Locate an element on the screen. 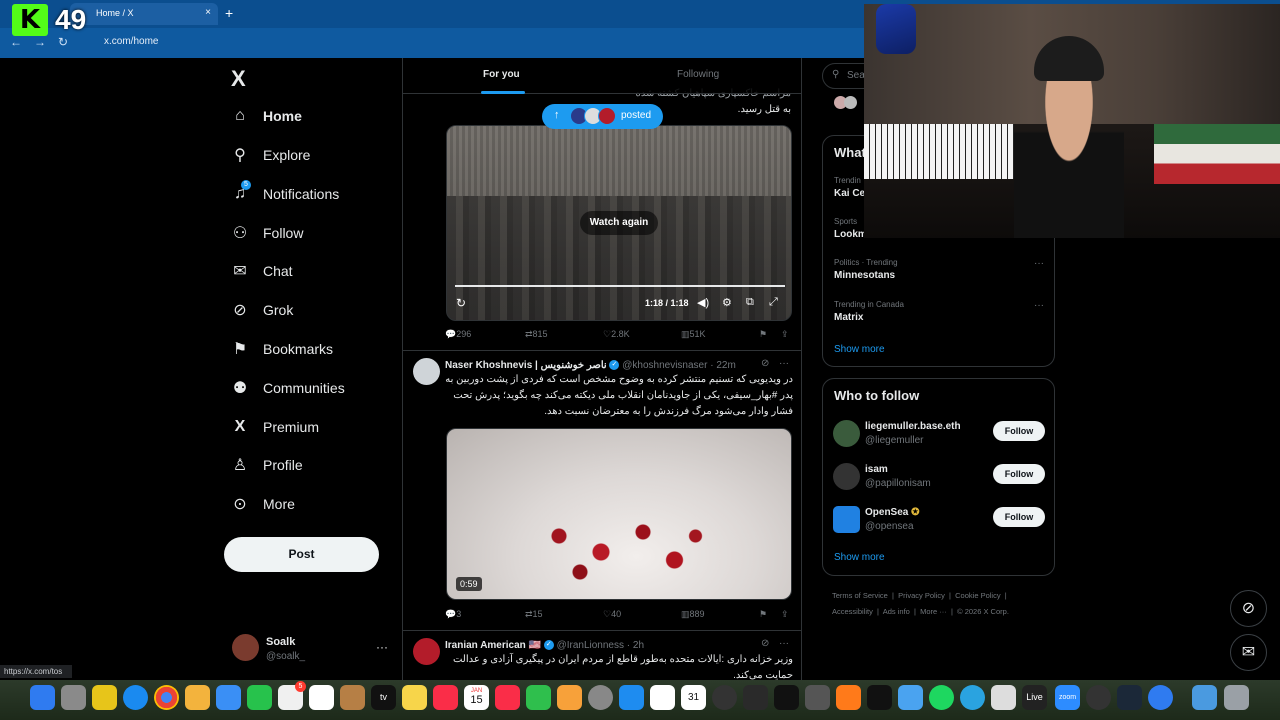 This screenshot has width=1280, height=720. follow-suggestion: liegemuller.base.eth @liegemuller Follow is located at coordinates (939, 434).